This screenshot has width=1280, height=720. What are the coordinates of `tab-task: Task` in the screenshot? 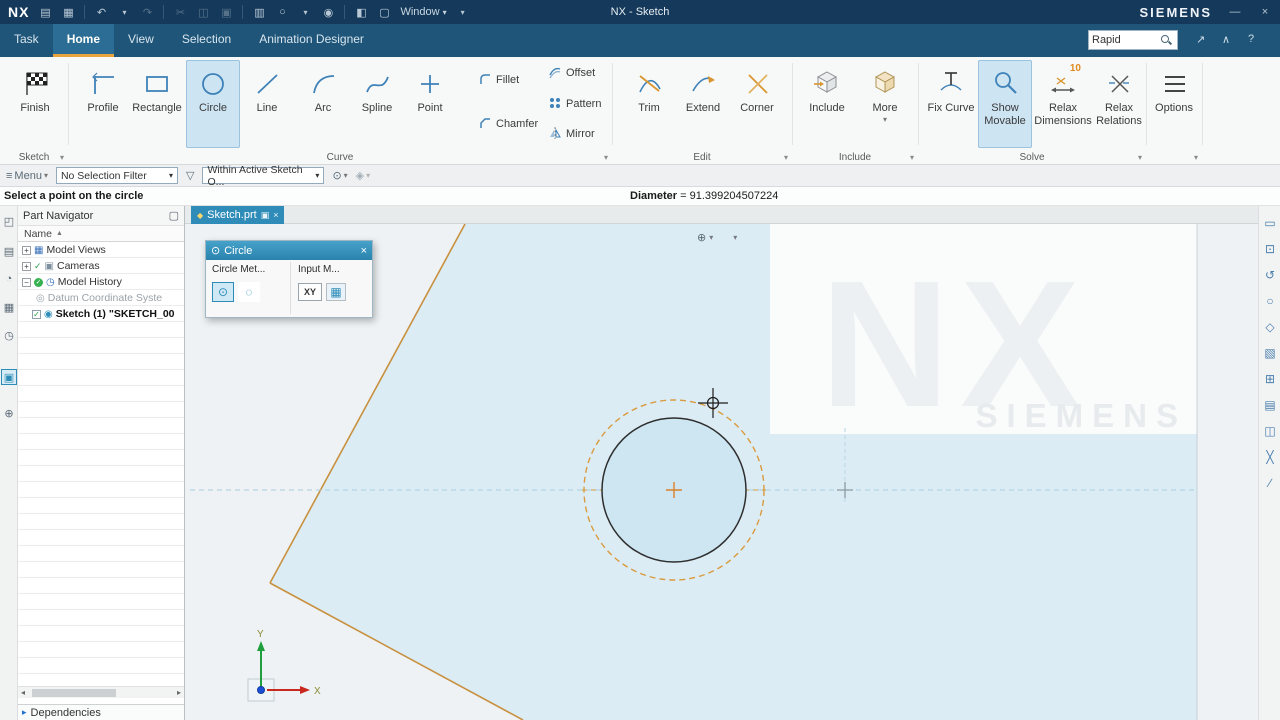 It's located at (26, 40).